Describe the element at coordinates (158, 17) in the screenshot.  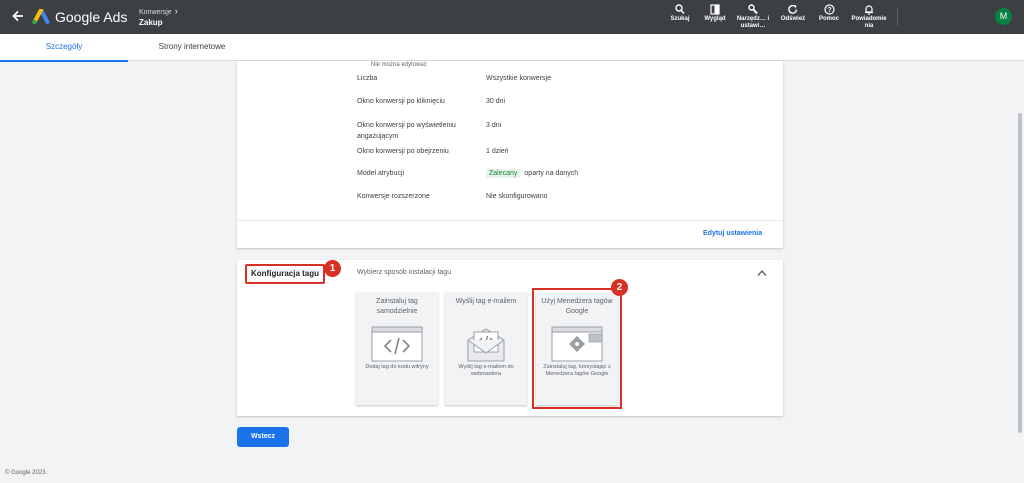
I see `breadcrumb: Konwersje › Zakup` at that location.